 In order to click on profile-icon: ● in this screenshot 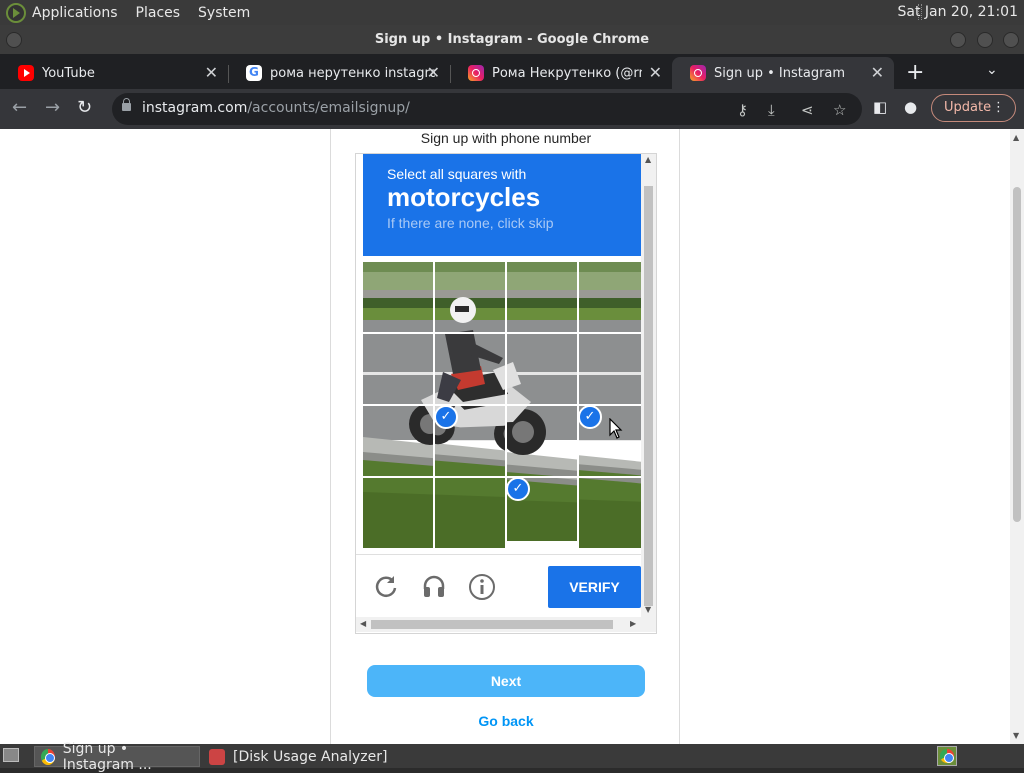, I will do `click(910, 107)`.